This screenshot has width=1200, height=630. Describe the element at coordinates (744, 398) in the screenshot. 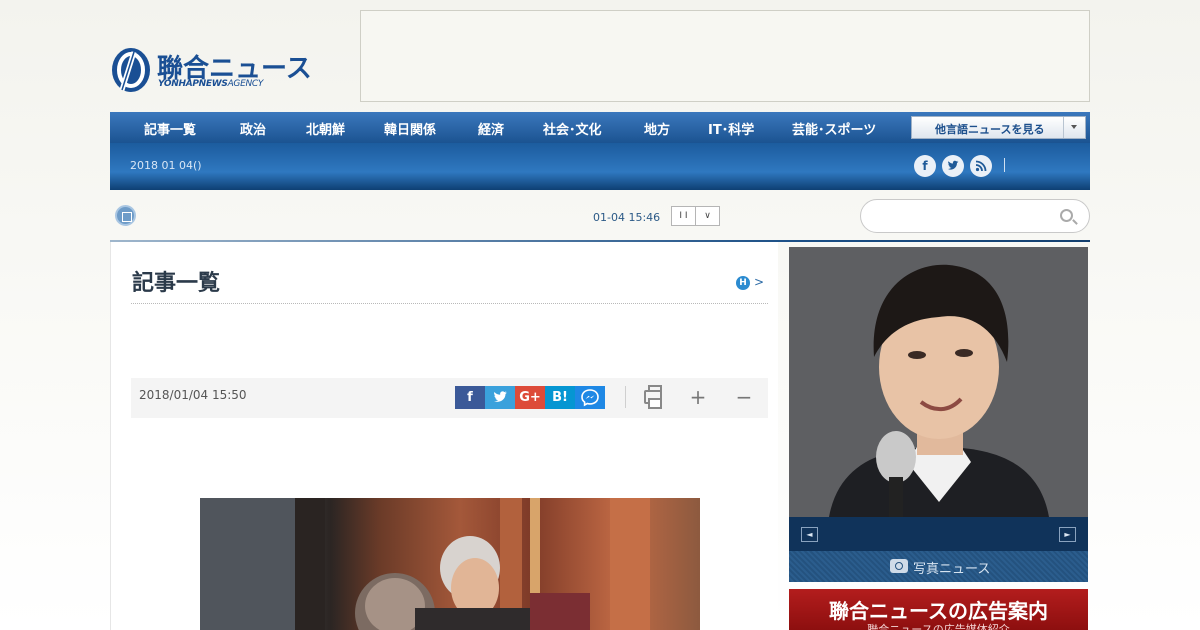

I see `font-decrease-button: −` at that location.